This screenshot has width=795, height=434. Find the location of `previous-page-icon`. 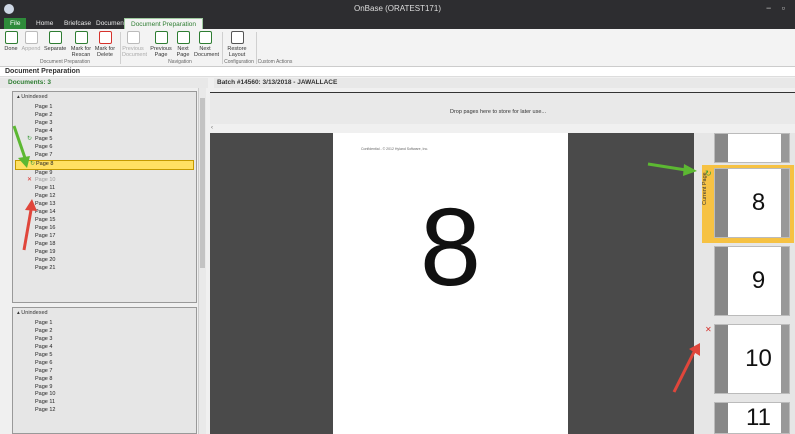

previous-page-icon is located at coordinates (161, 37).